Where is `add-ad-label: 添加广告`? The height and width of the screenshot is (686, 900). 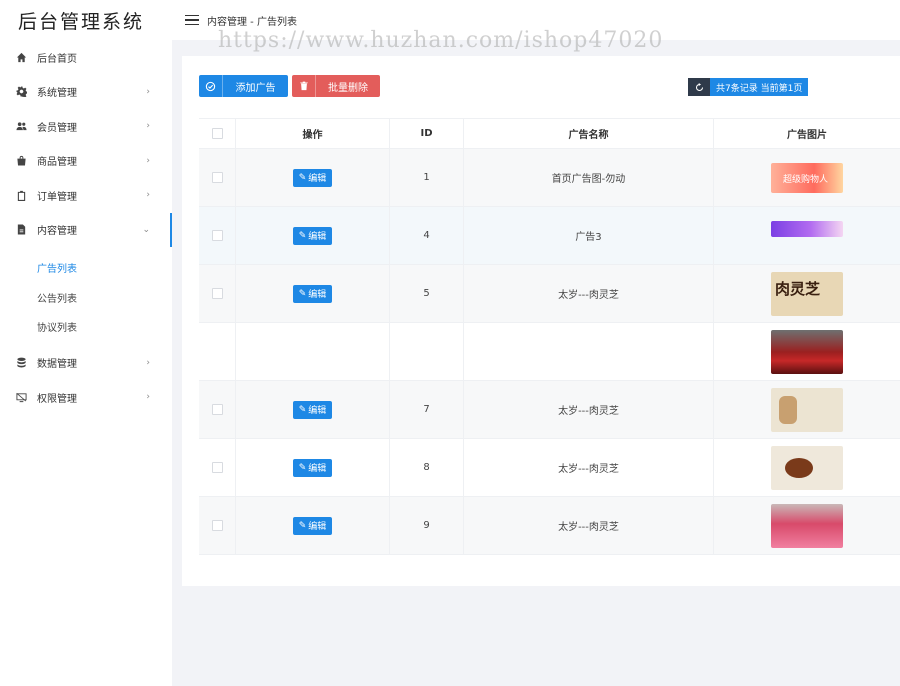
add-ad-label: 添加广告 is located at coordinates (255, 88).